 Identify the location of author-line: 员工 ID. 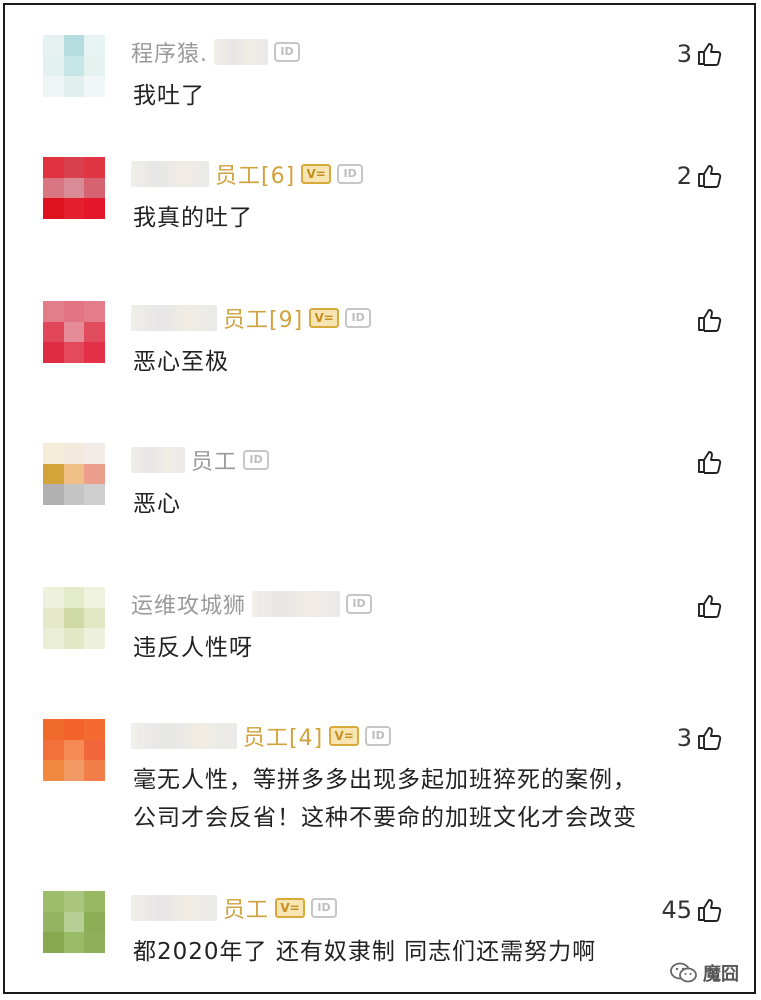
(200, 460).